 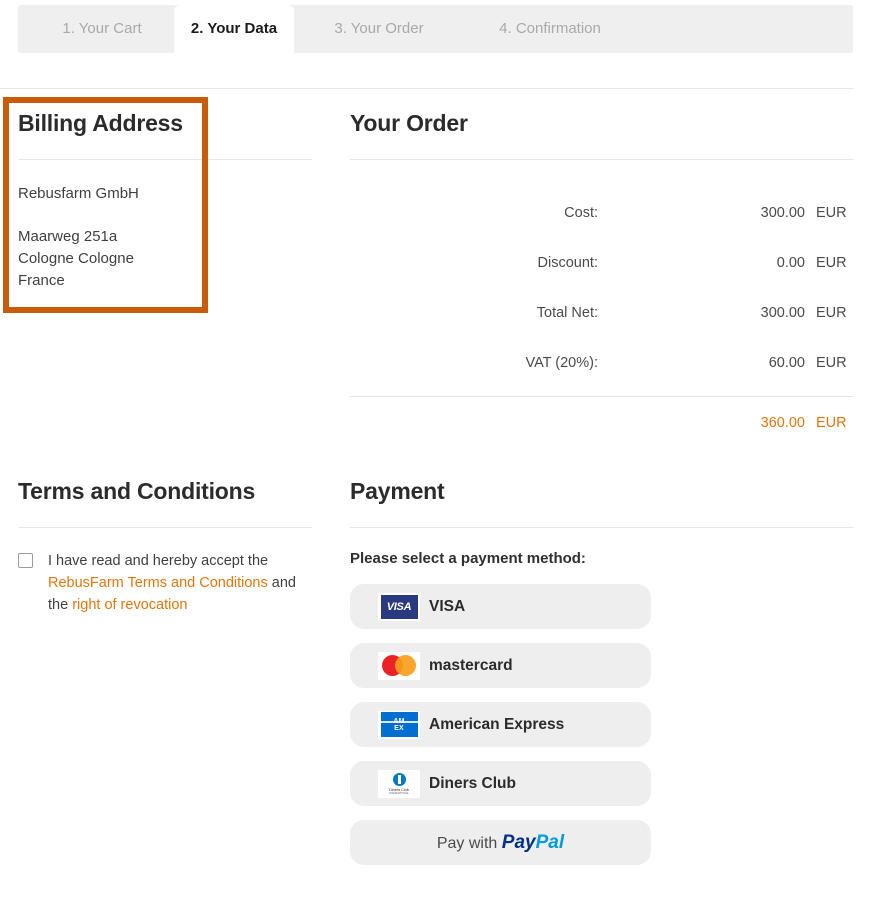 What do you see at coordinates (782, 313) in the screenshot?
I see `order-amount-total-net: 300.00` at bounding box center [782, 313].